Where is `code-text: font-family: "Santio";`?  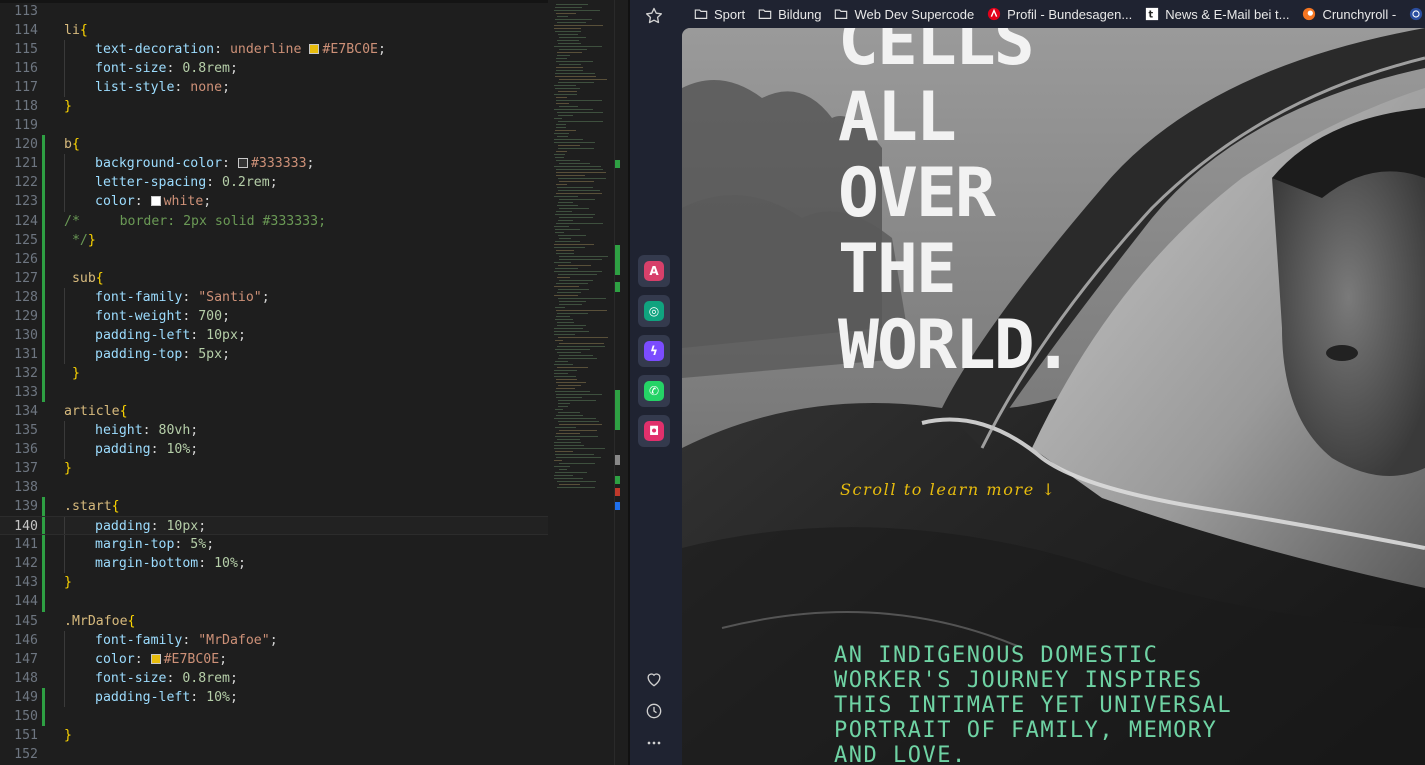
code-text: font-family: "Santio"; is located at coordinates (182, 297).